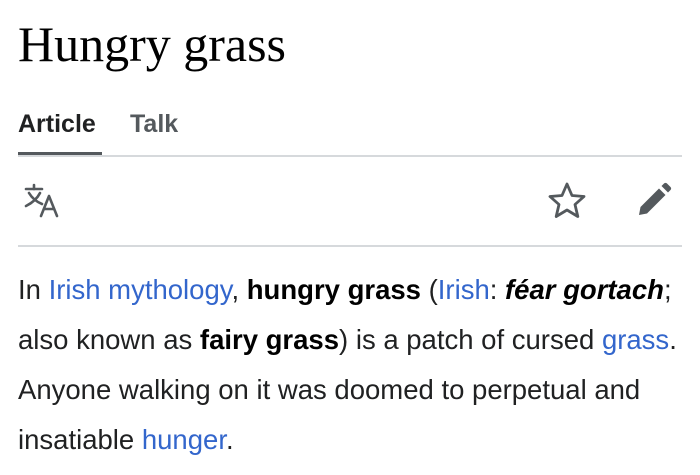 The image size is (700, 475). Describe the element at coordinates (229, 439) in the screenshot. I see `text-segment: .` at that location.